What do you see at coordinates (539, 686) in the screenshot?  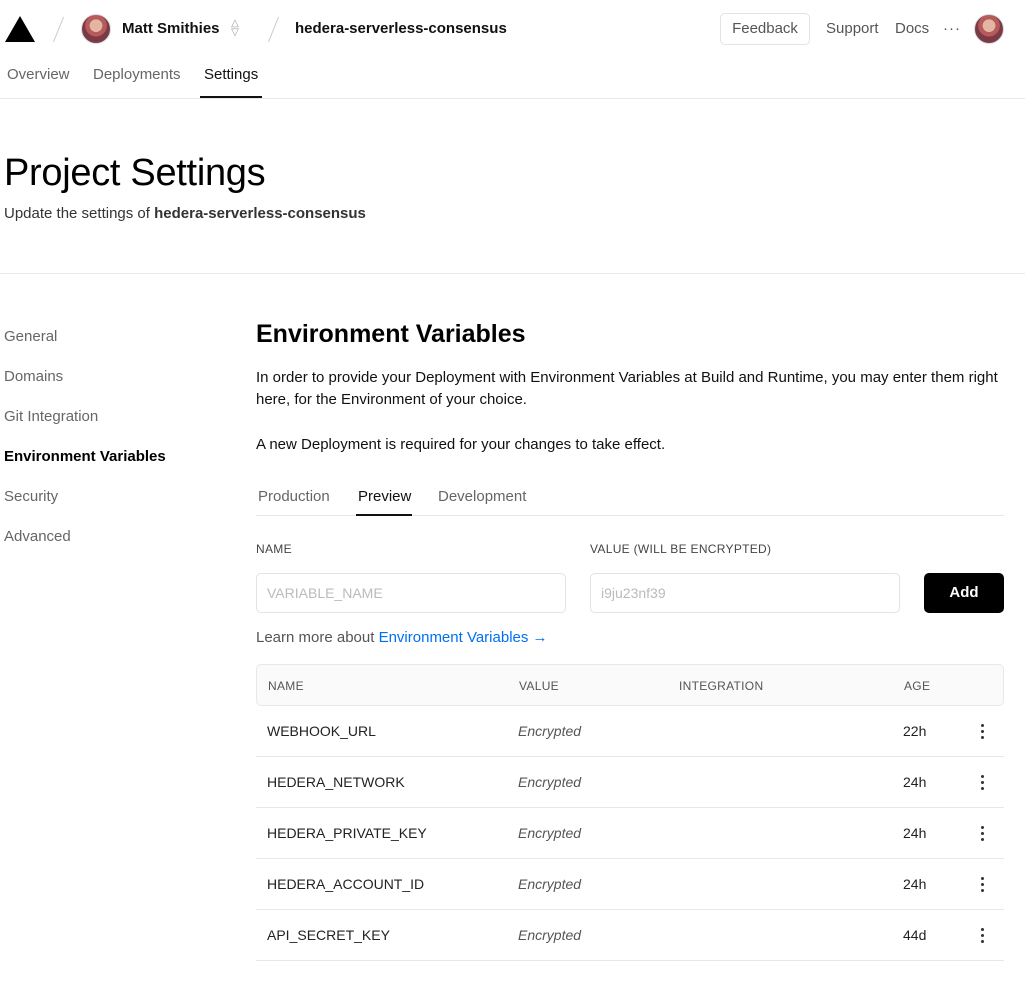 I see `column-header-value: VALUE` at bounding box center [539, 686].